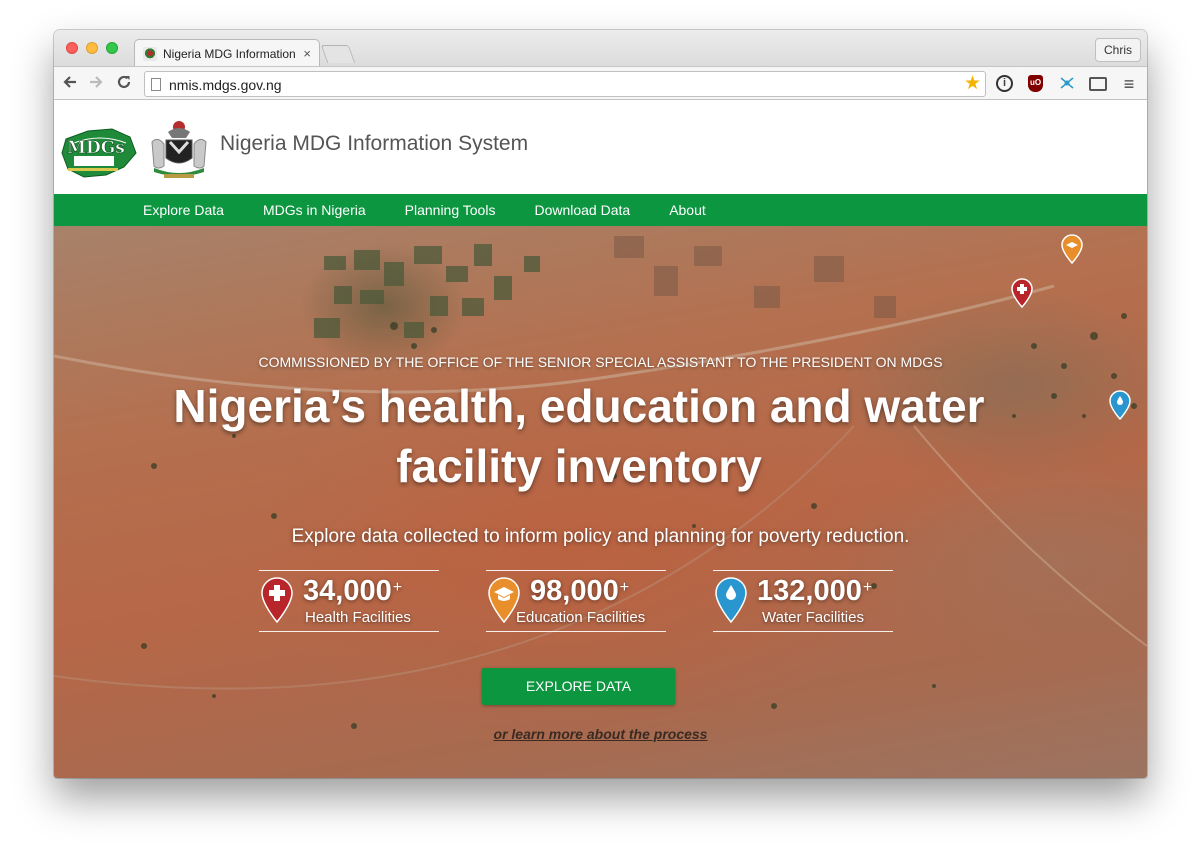 The width and height of the screenshot is (1200, 856). I want to click on network-extension-icon, so click(1067, 84).